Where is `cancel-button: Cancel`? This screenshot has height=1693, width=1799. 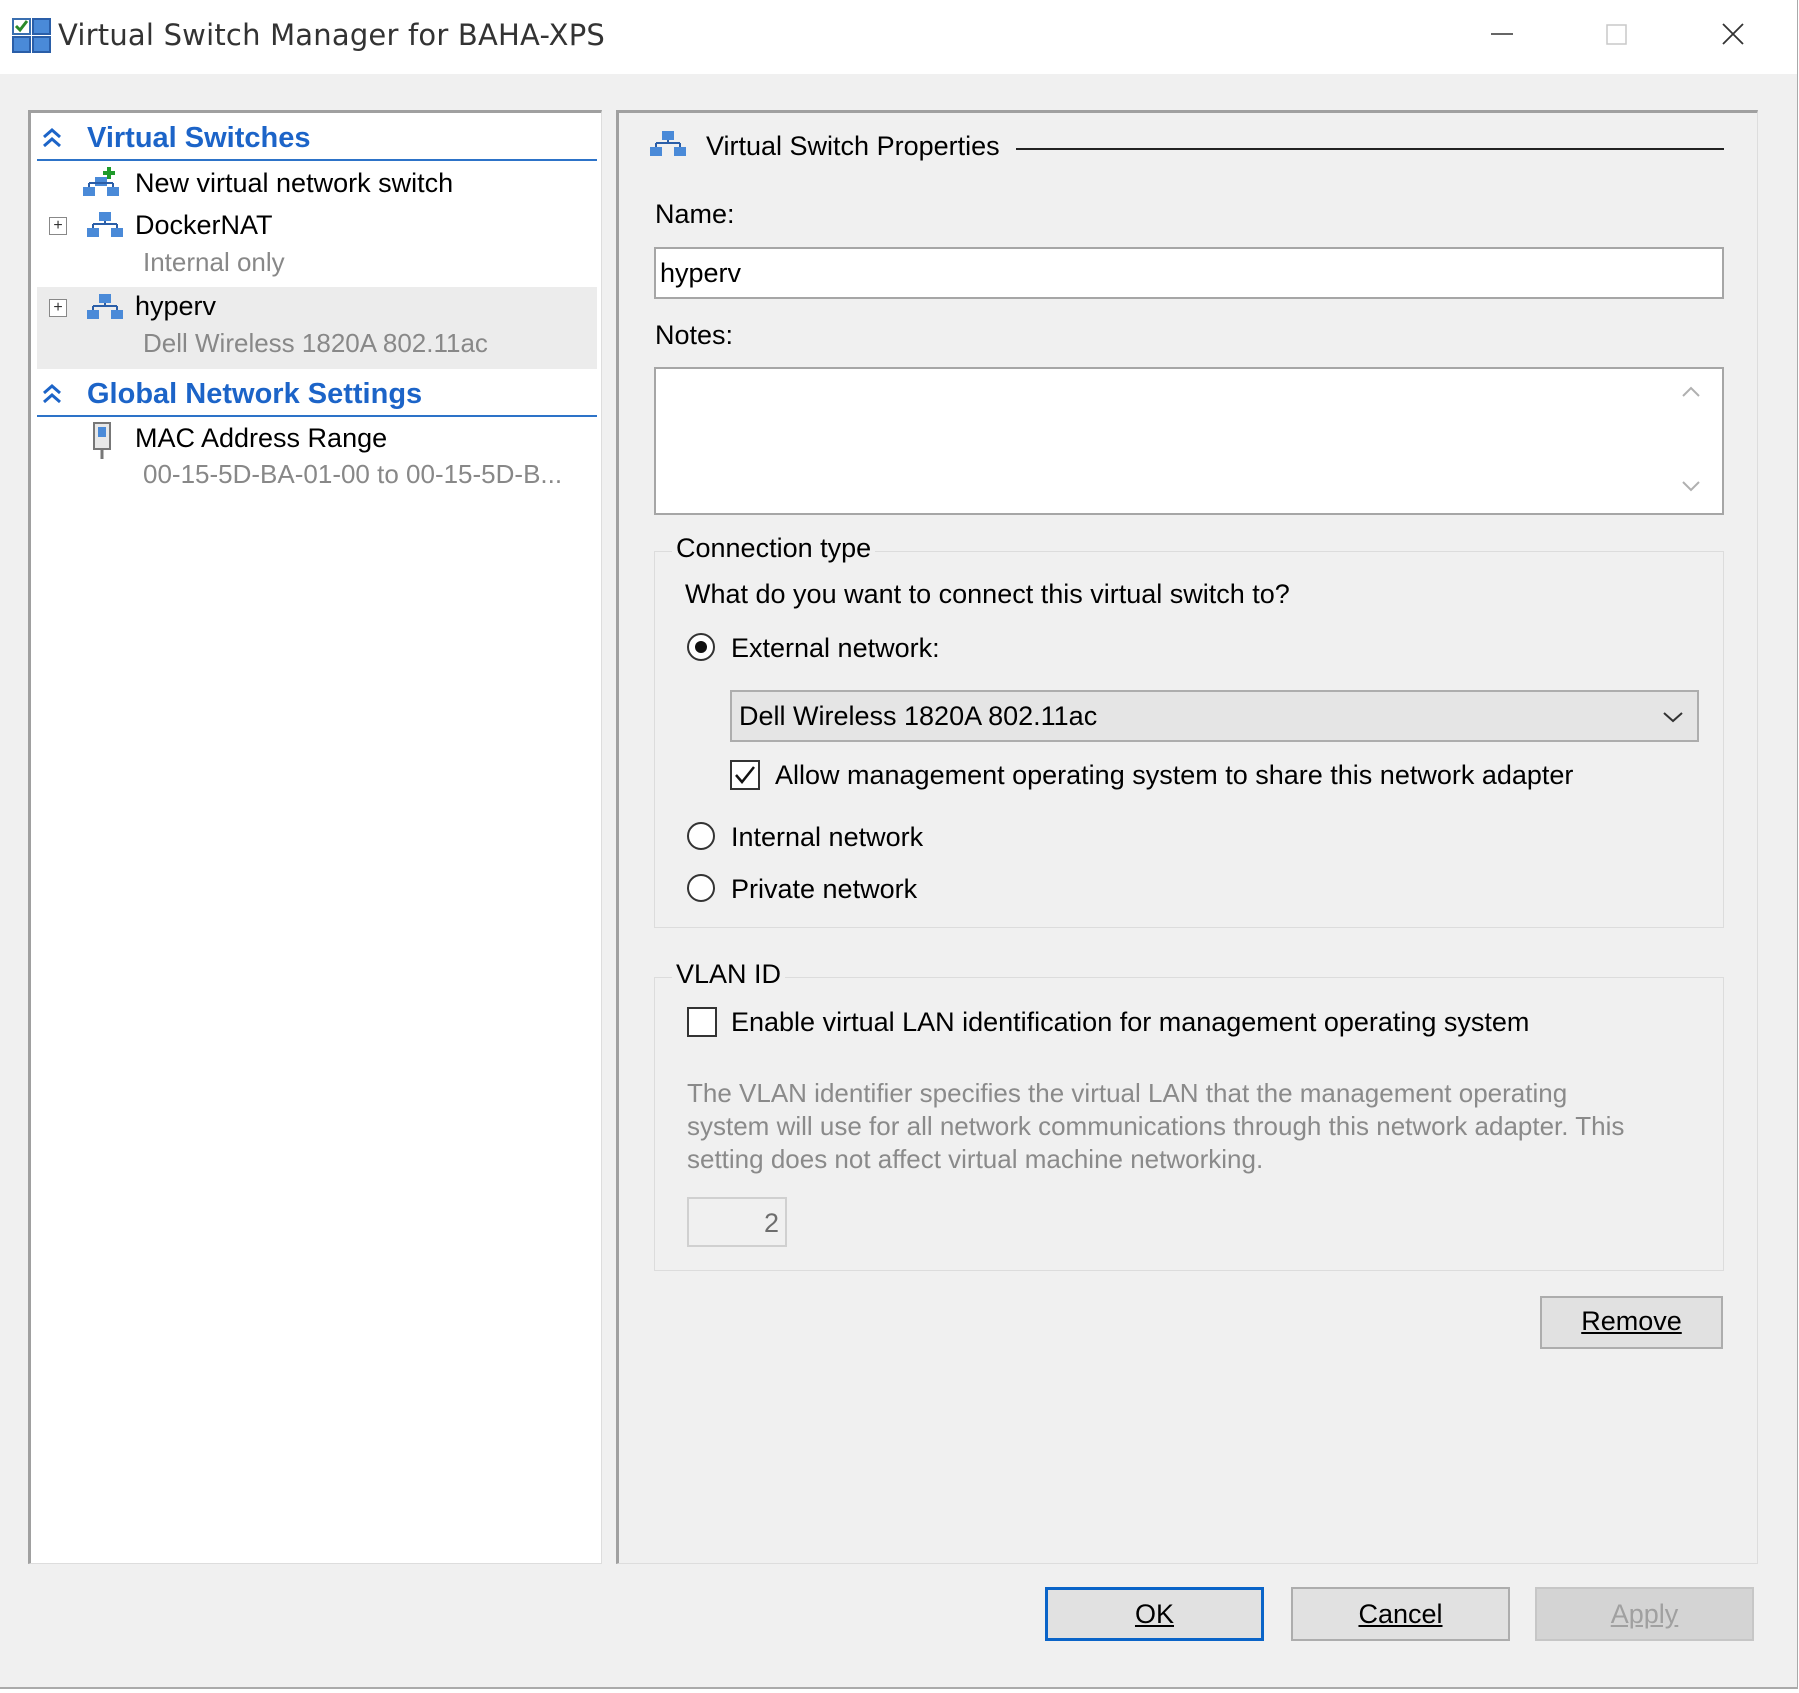
cancel-button: Cancel is located at coordinates (1400, 1614).